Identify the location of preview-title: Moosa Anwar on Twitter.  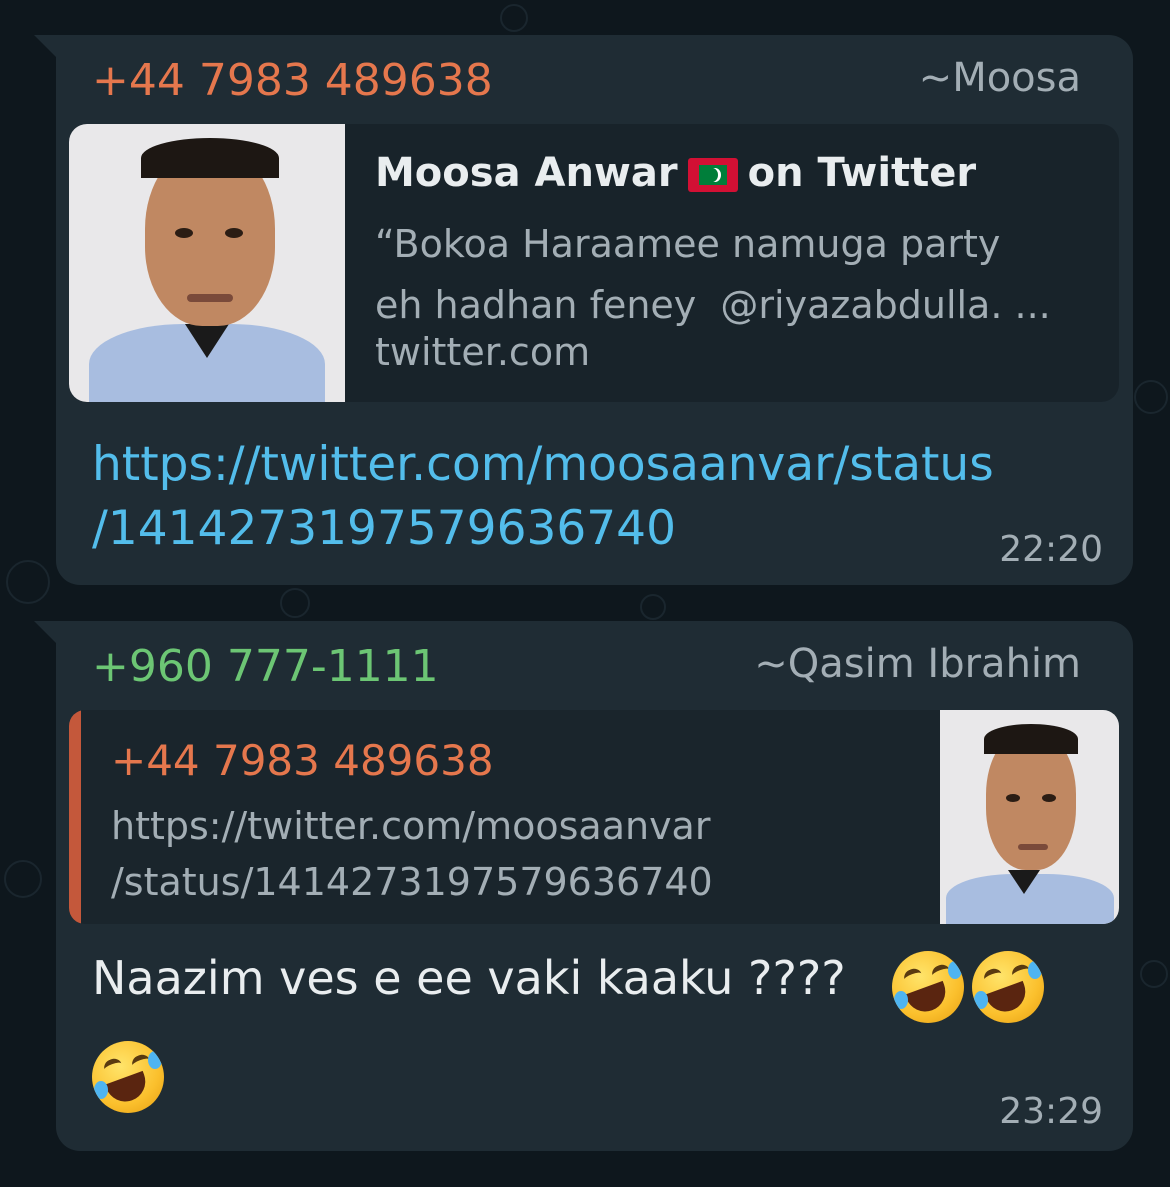
(675, 173).